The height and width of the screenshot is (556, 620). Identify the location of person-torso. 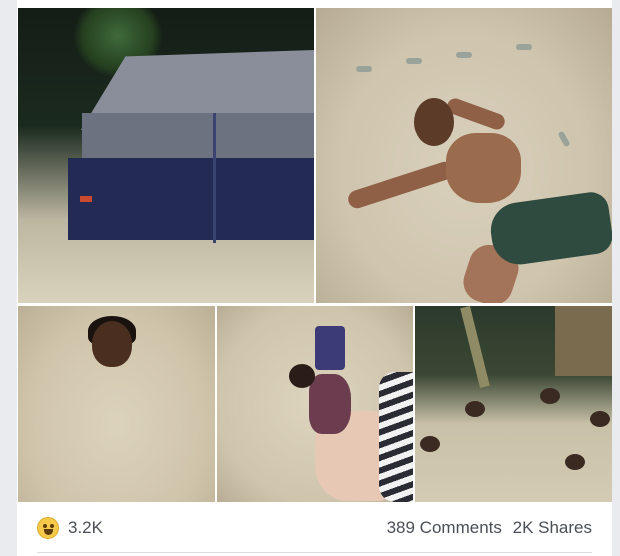
(483, 168).